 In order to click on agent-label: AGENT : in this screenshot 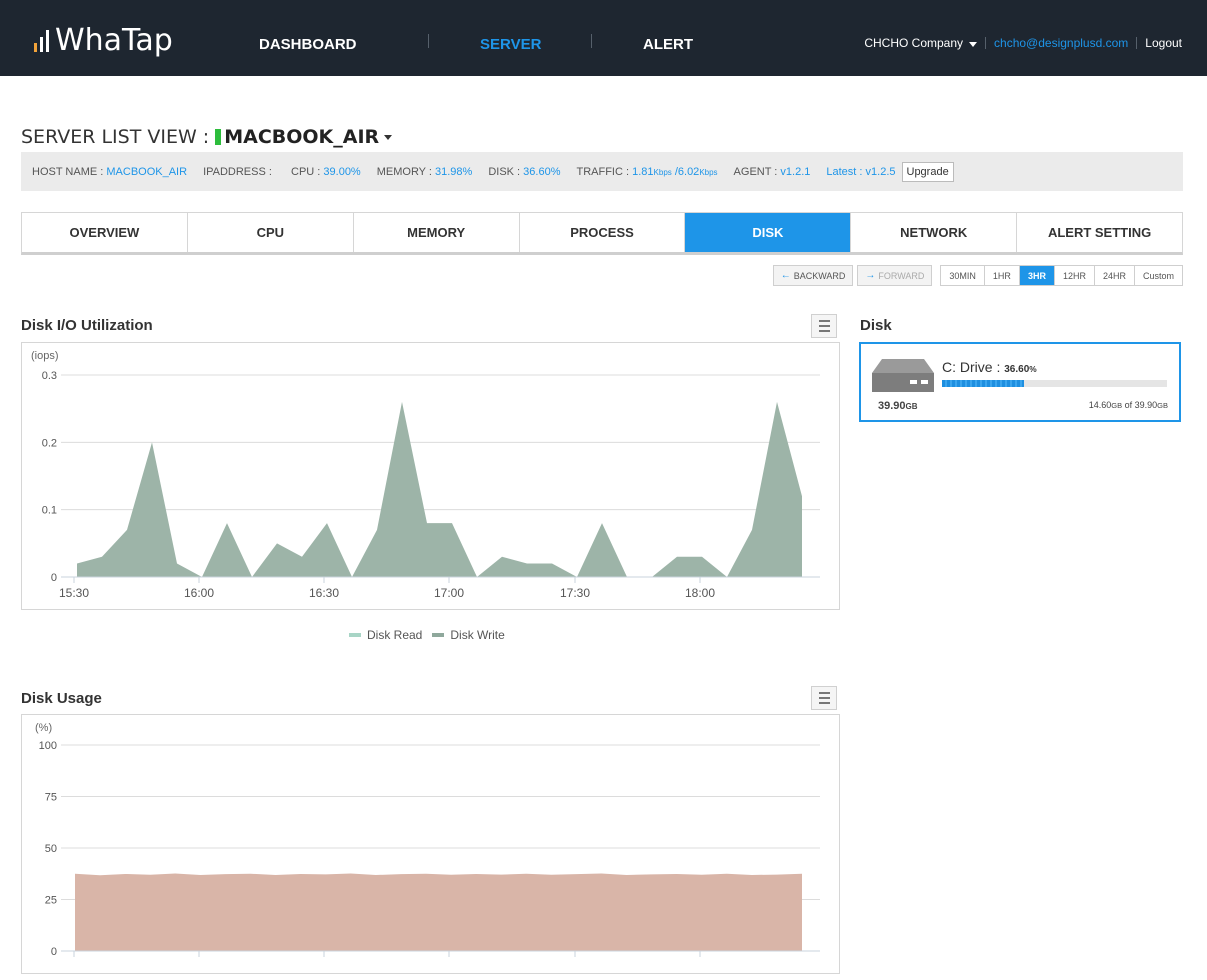, I will do `click(755, 171)`.